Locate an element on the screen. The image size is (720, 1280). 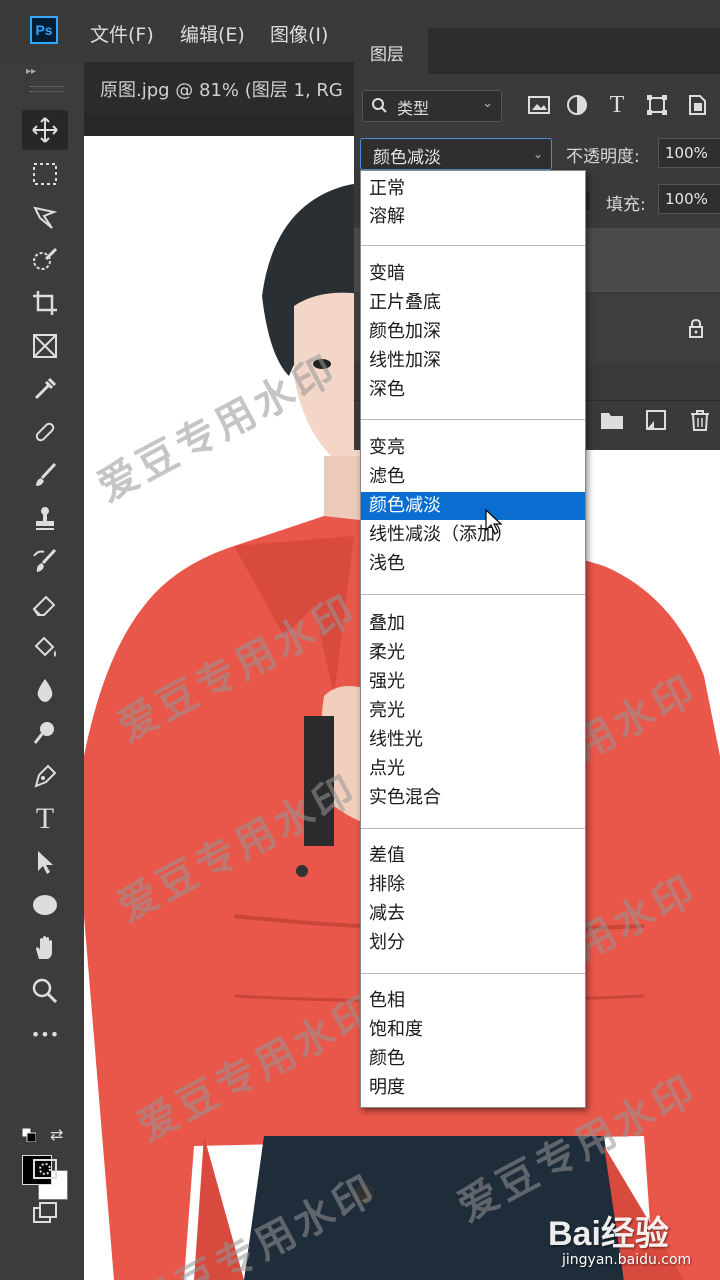
photoshop-logo: Ps is located at coordinates (44, 30).